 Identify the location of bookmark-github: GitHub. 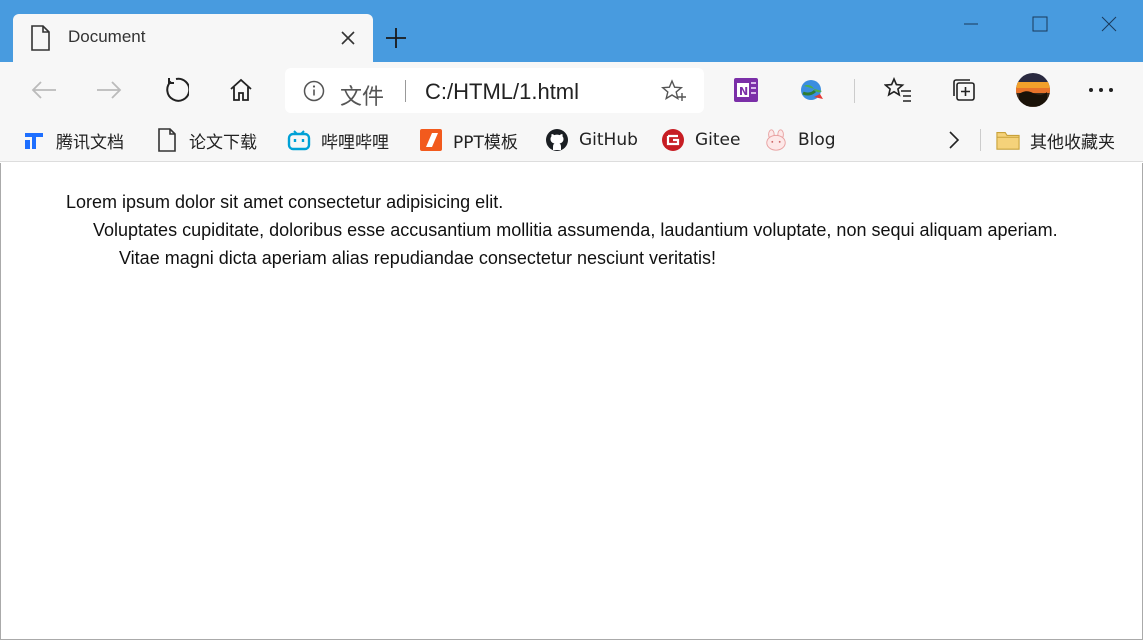
(591, 140).